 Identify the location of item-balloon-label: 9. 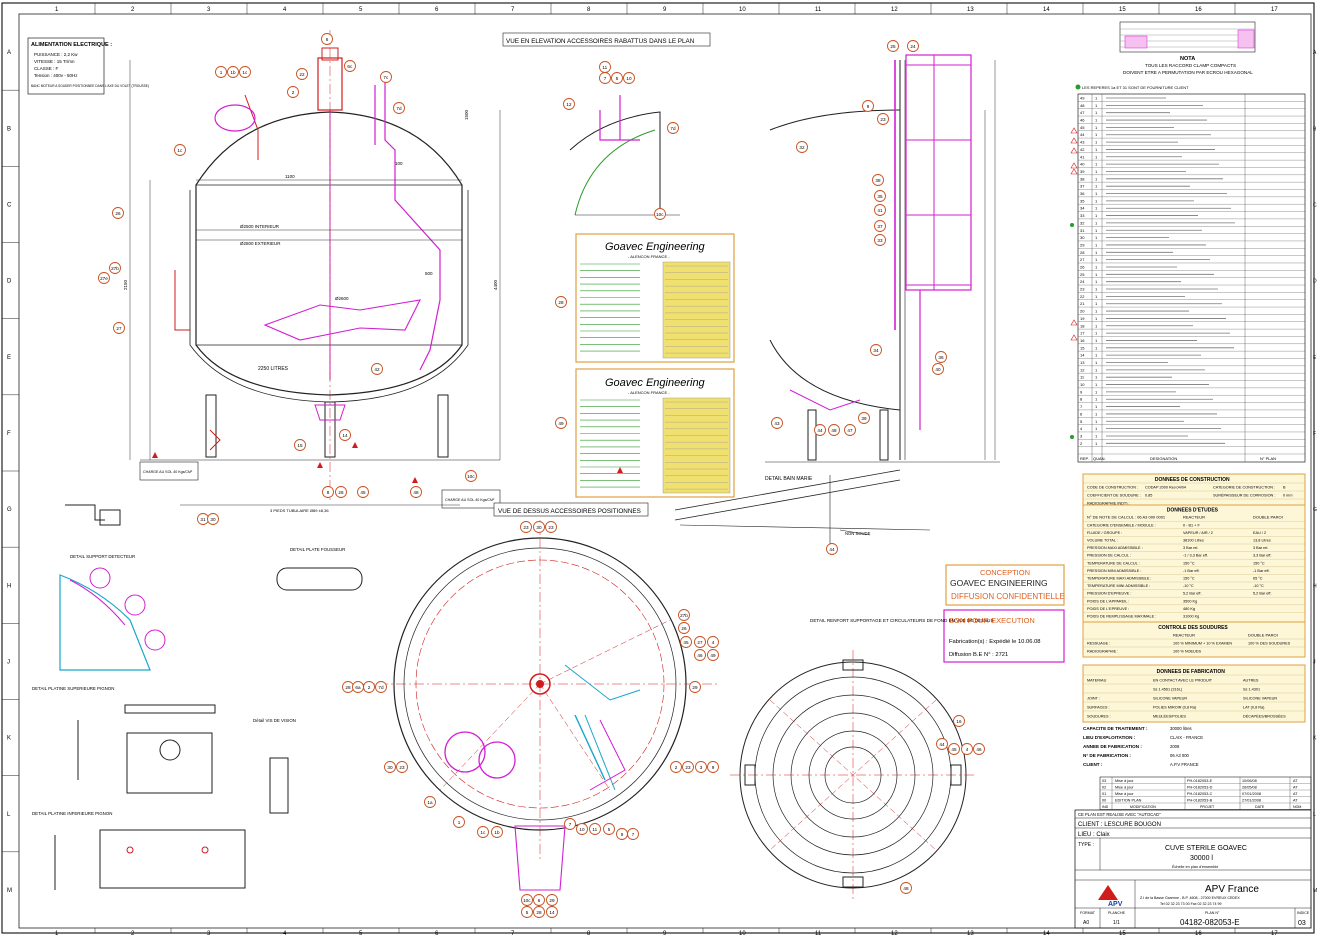
(868, 106).